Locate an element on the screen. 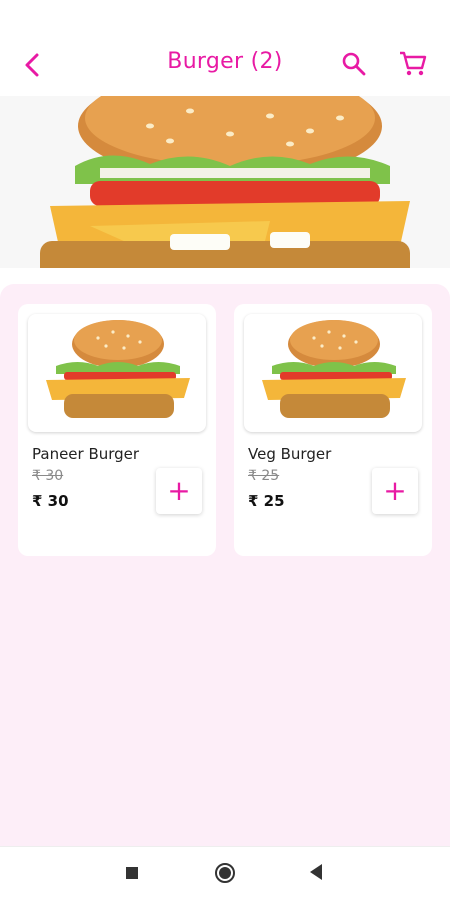  home-dot-icon is located at coordinates (225, 873).